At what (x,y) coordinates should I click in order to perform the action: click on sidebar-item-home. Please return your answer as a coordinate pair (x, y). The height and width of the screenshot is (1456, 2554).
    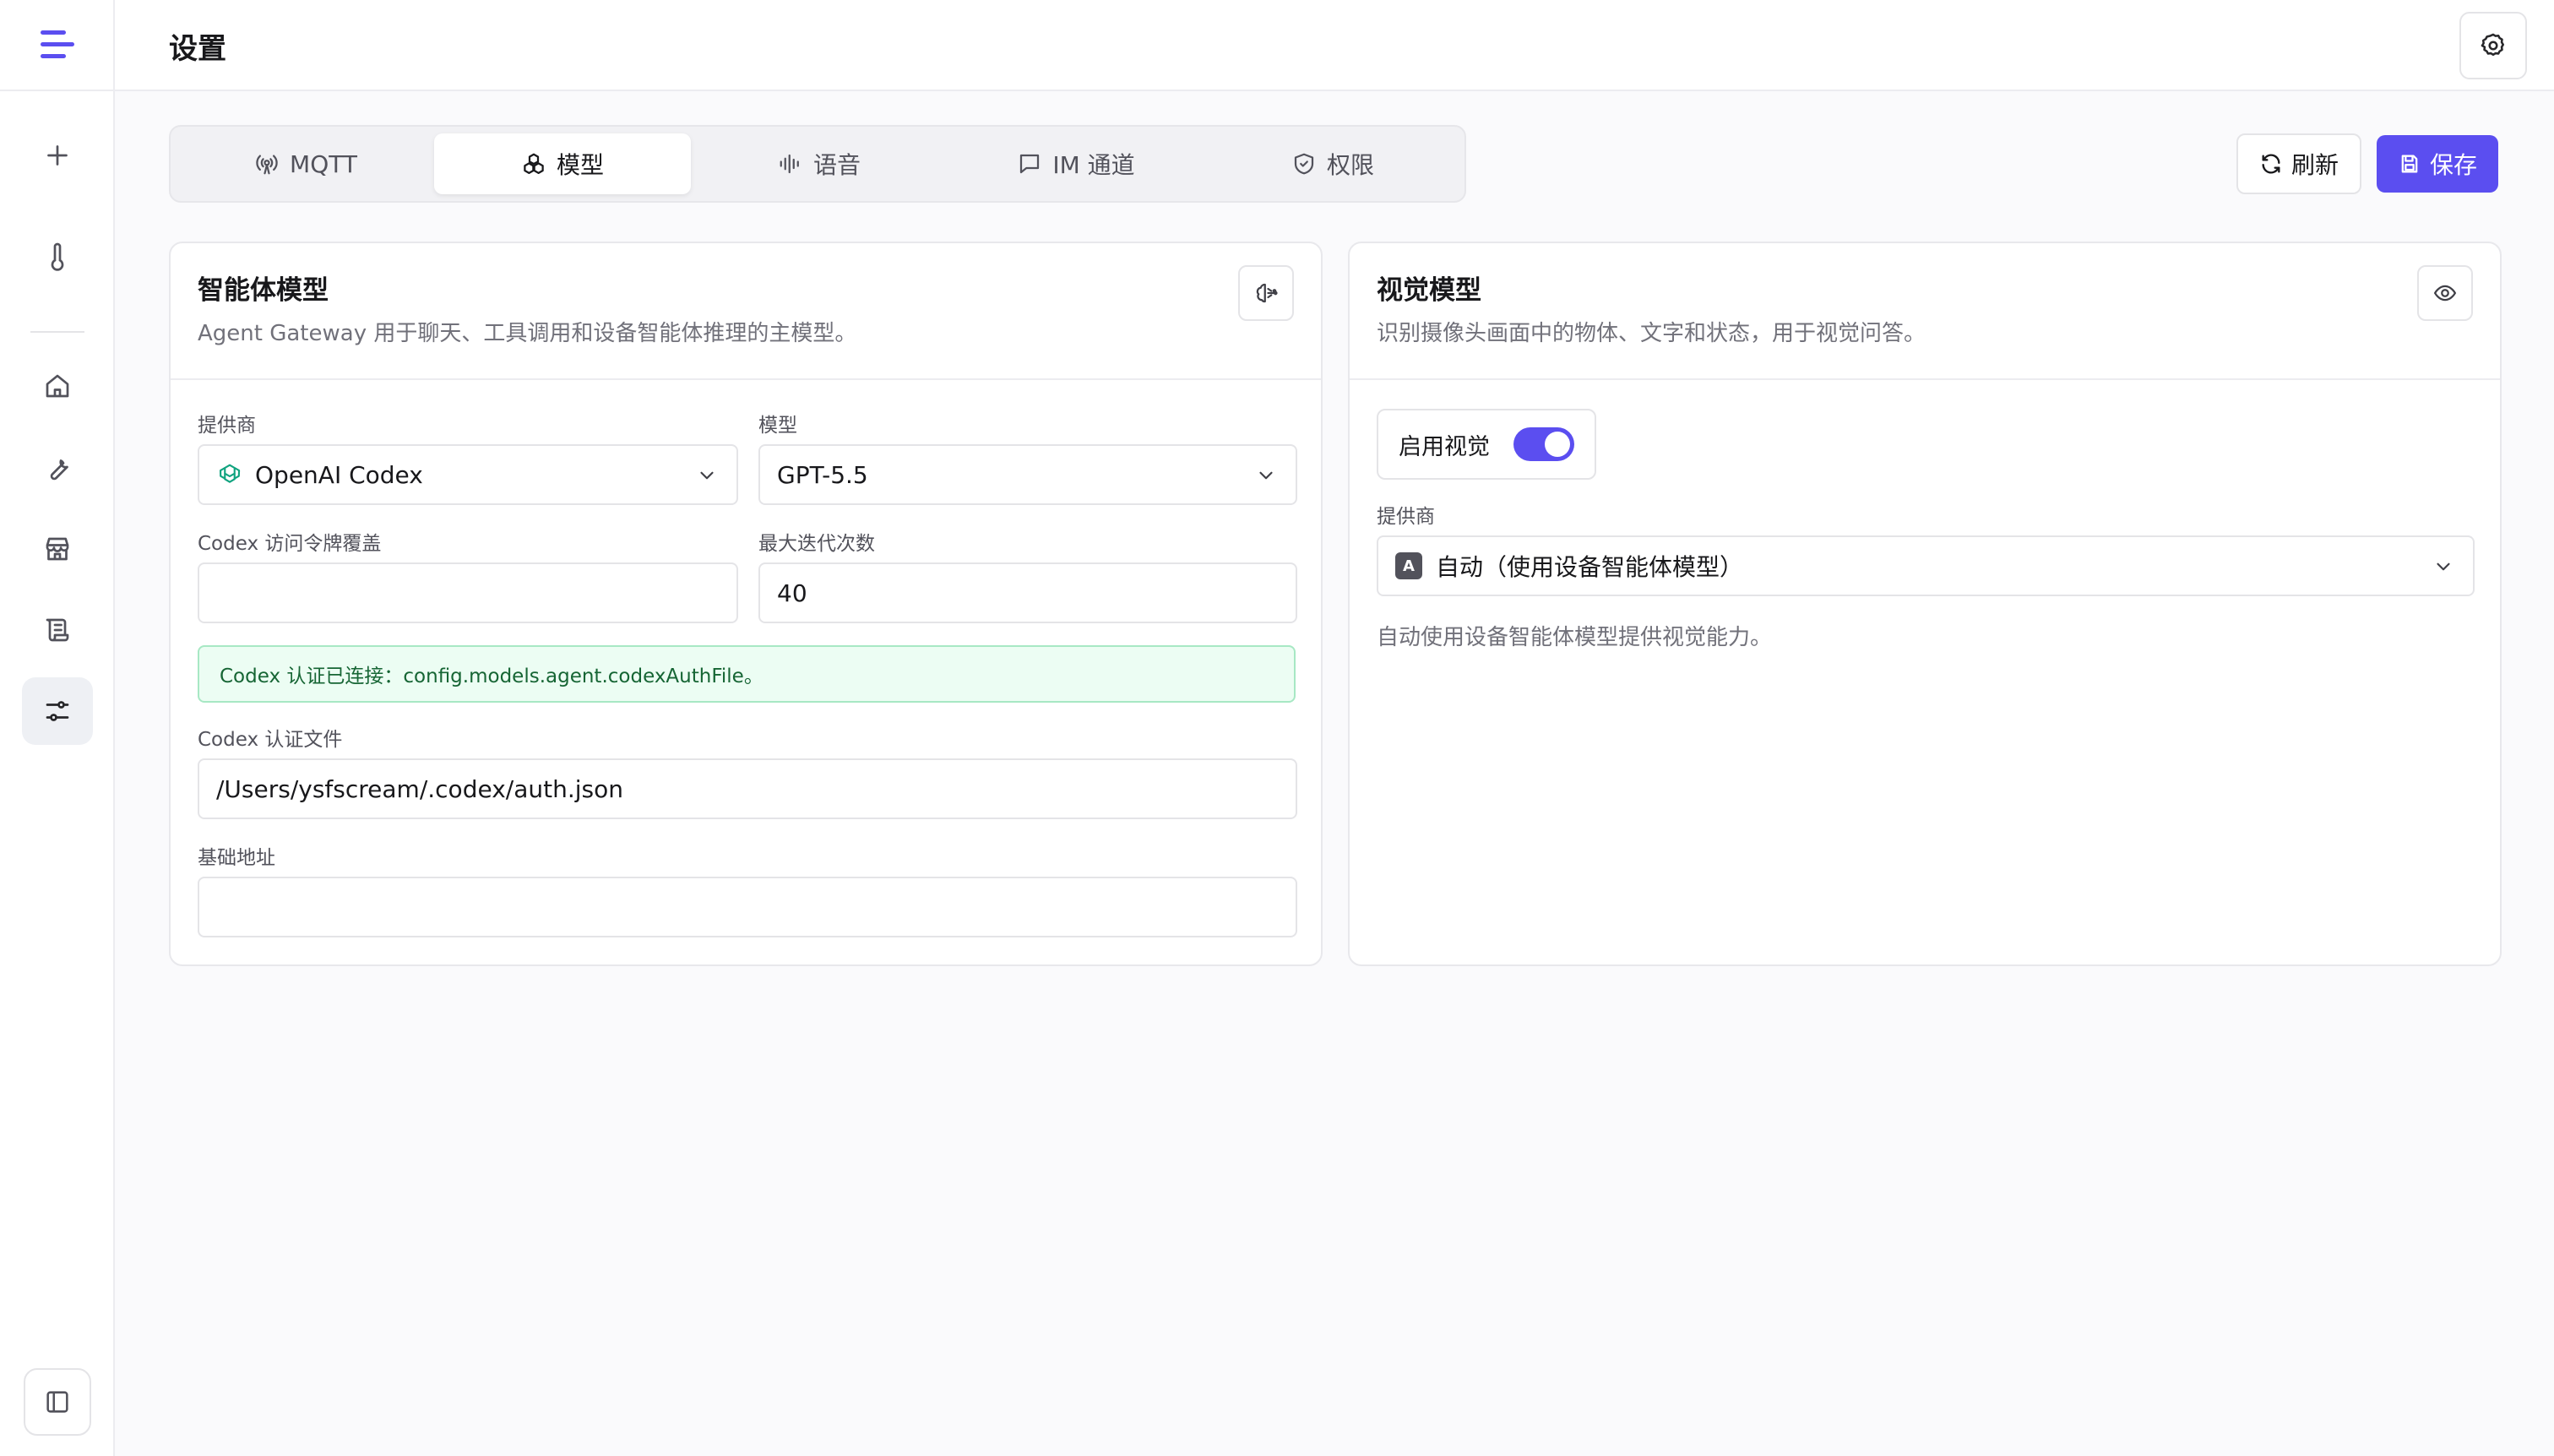
    Looking at the image, I should click on (57, 386).